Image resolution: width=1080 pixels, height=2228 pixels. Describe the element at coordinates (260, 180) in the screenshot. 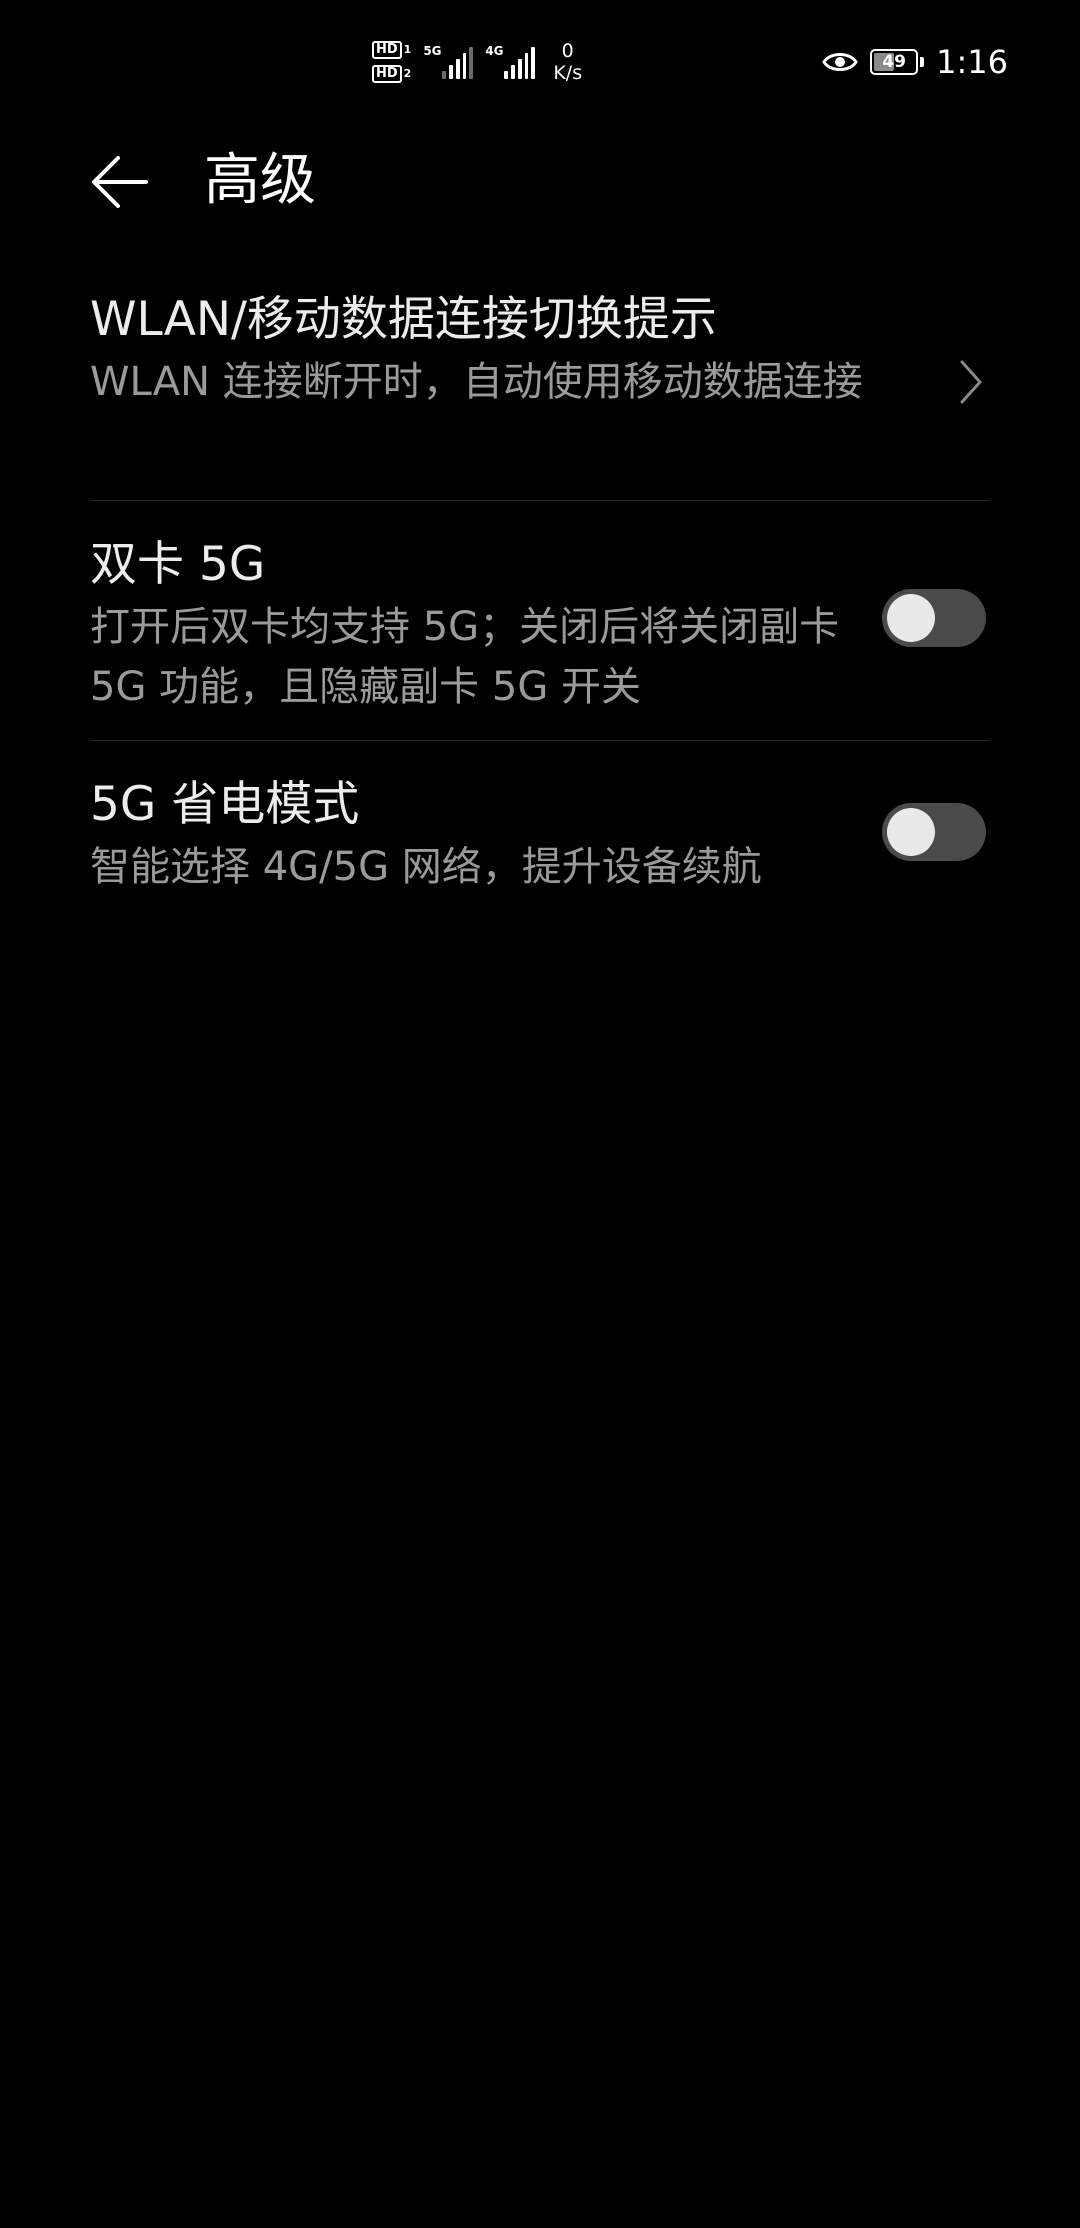

I see `page-title: 高级` at that location.